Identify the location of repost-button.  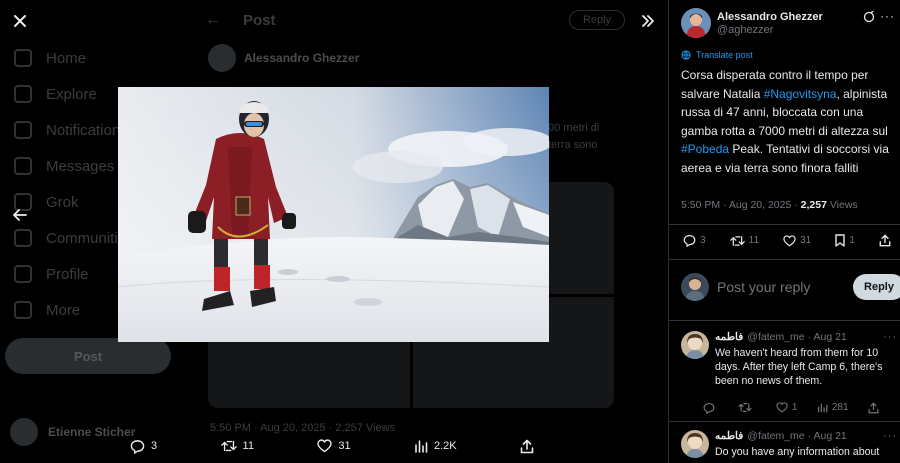
(747, 408).